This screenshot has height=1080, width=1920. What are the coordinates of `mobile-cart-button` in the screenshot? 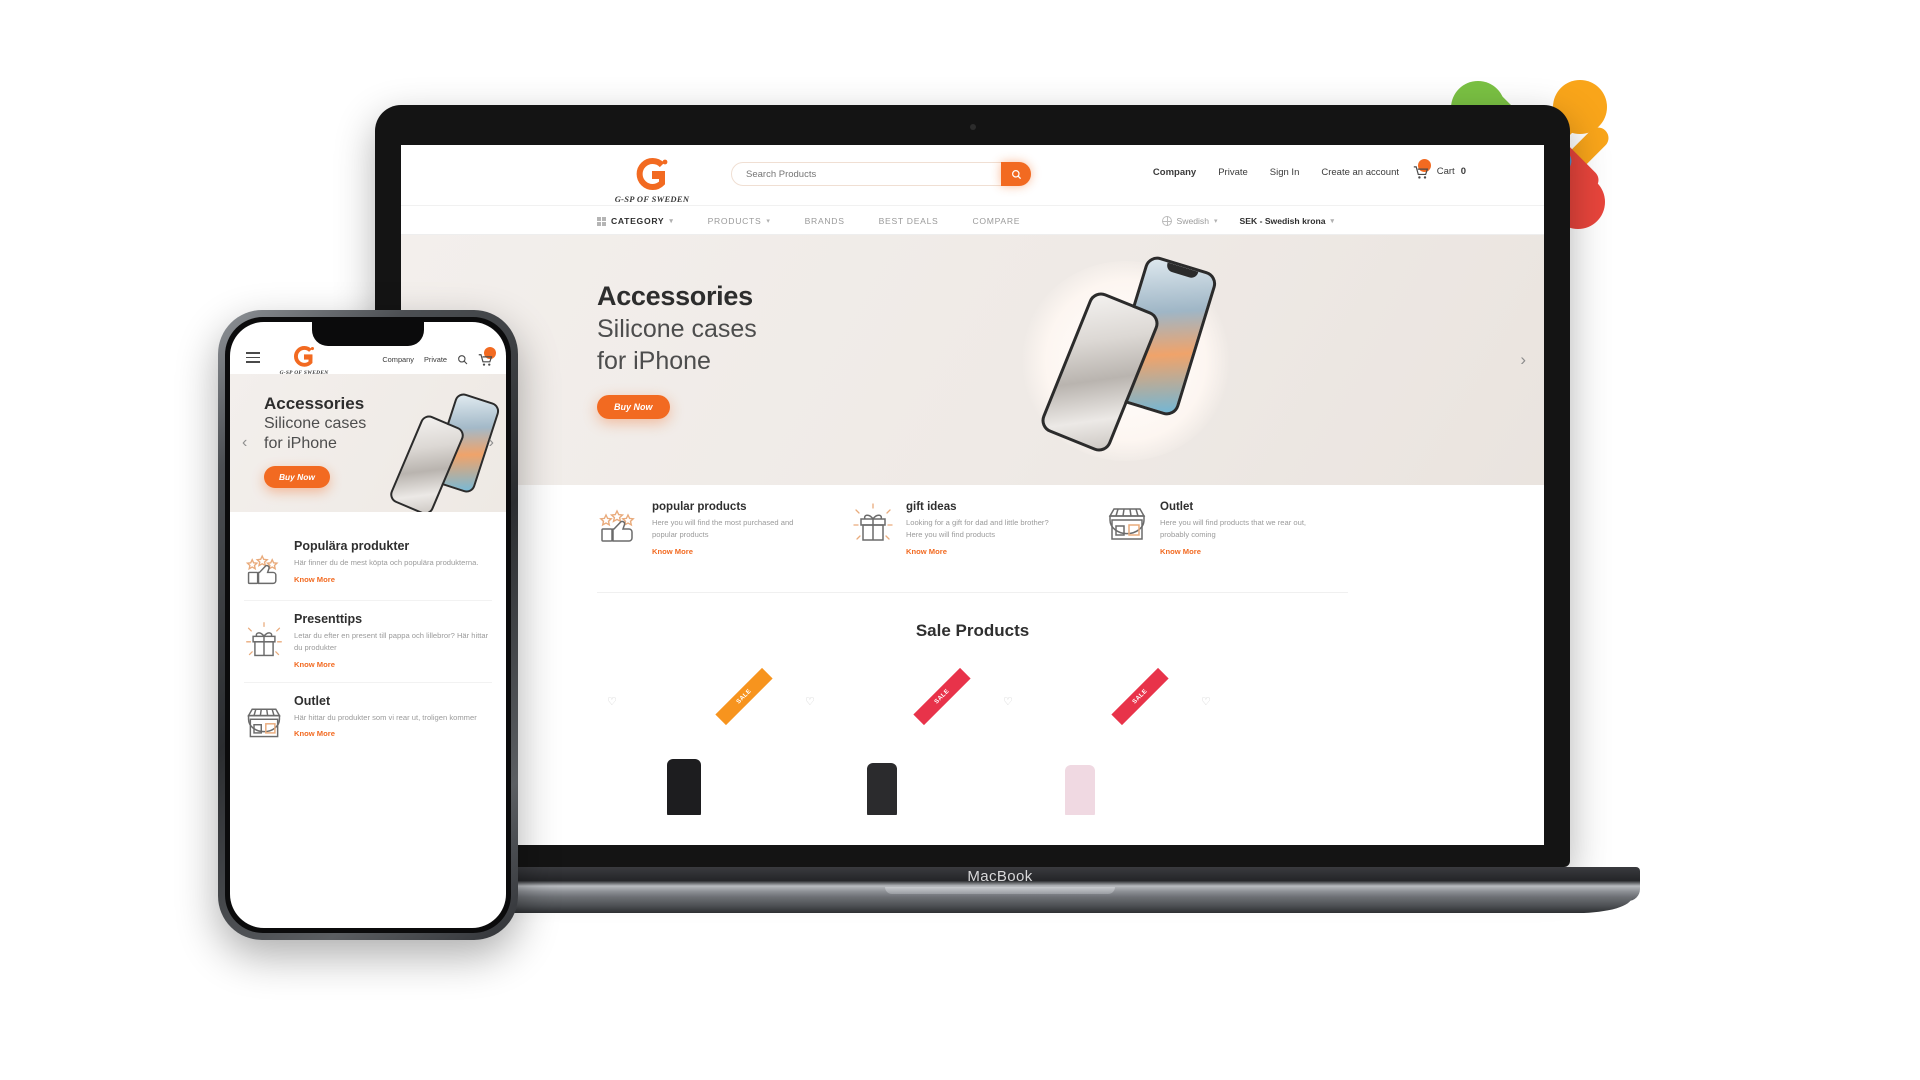 It's located at (487, 356).